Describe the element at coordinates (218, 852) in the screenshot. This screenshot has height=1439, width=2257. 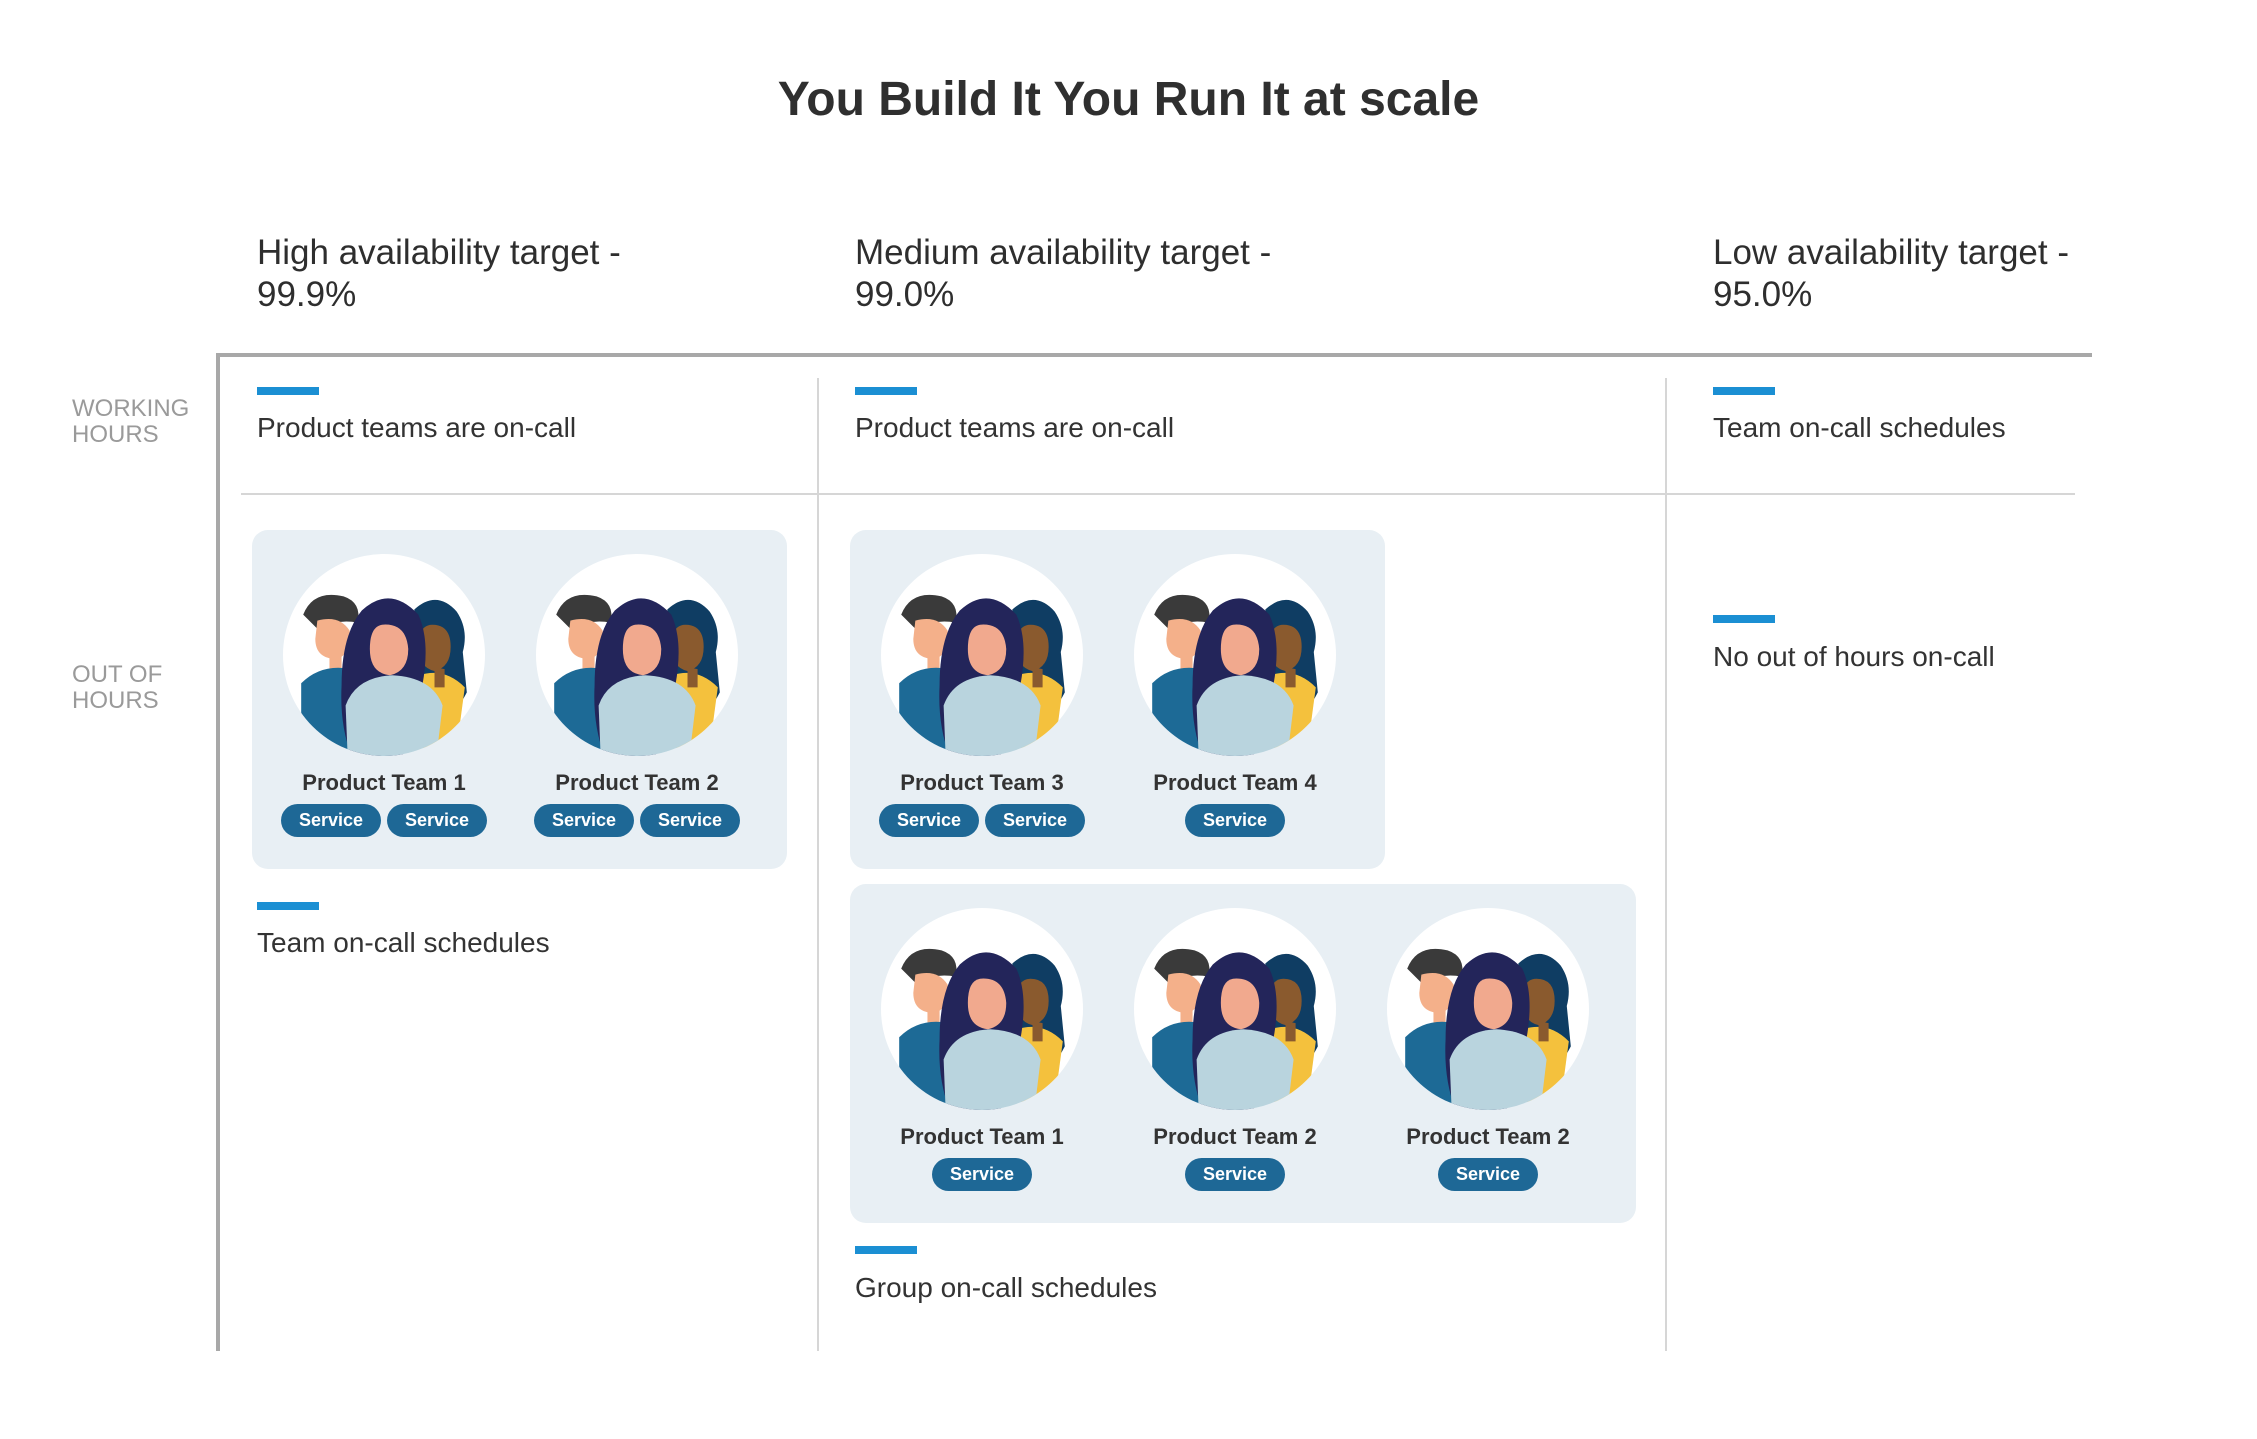
I see `left-axis-line` at that location.